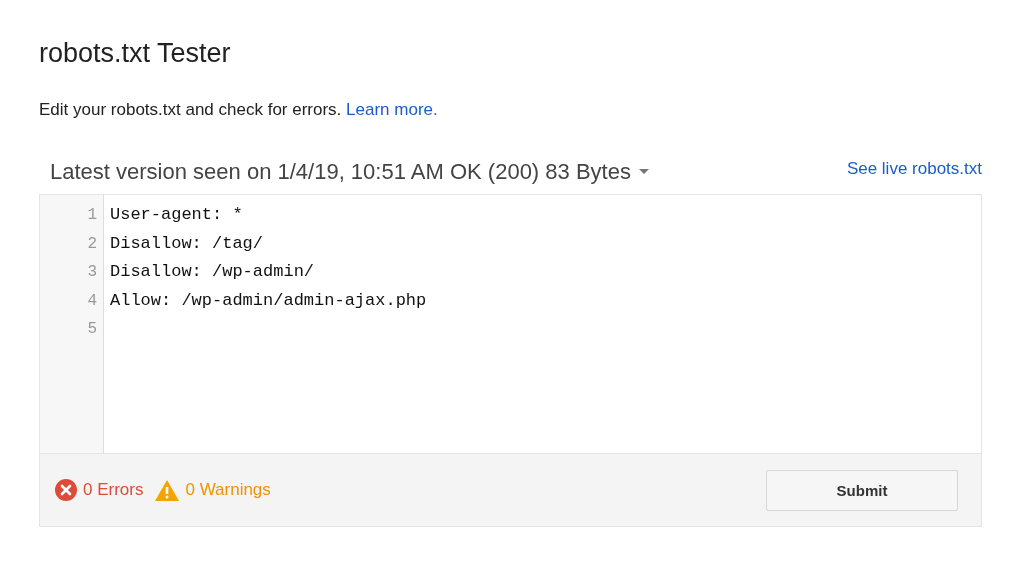 The image size is (1024, 572). I want to click on code-line: Allow: /wp-admin/admin-ajax.php, so click(268, 300).